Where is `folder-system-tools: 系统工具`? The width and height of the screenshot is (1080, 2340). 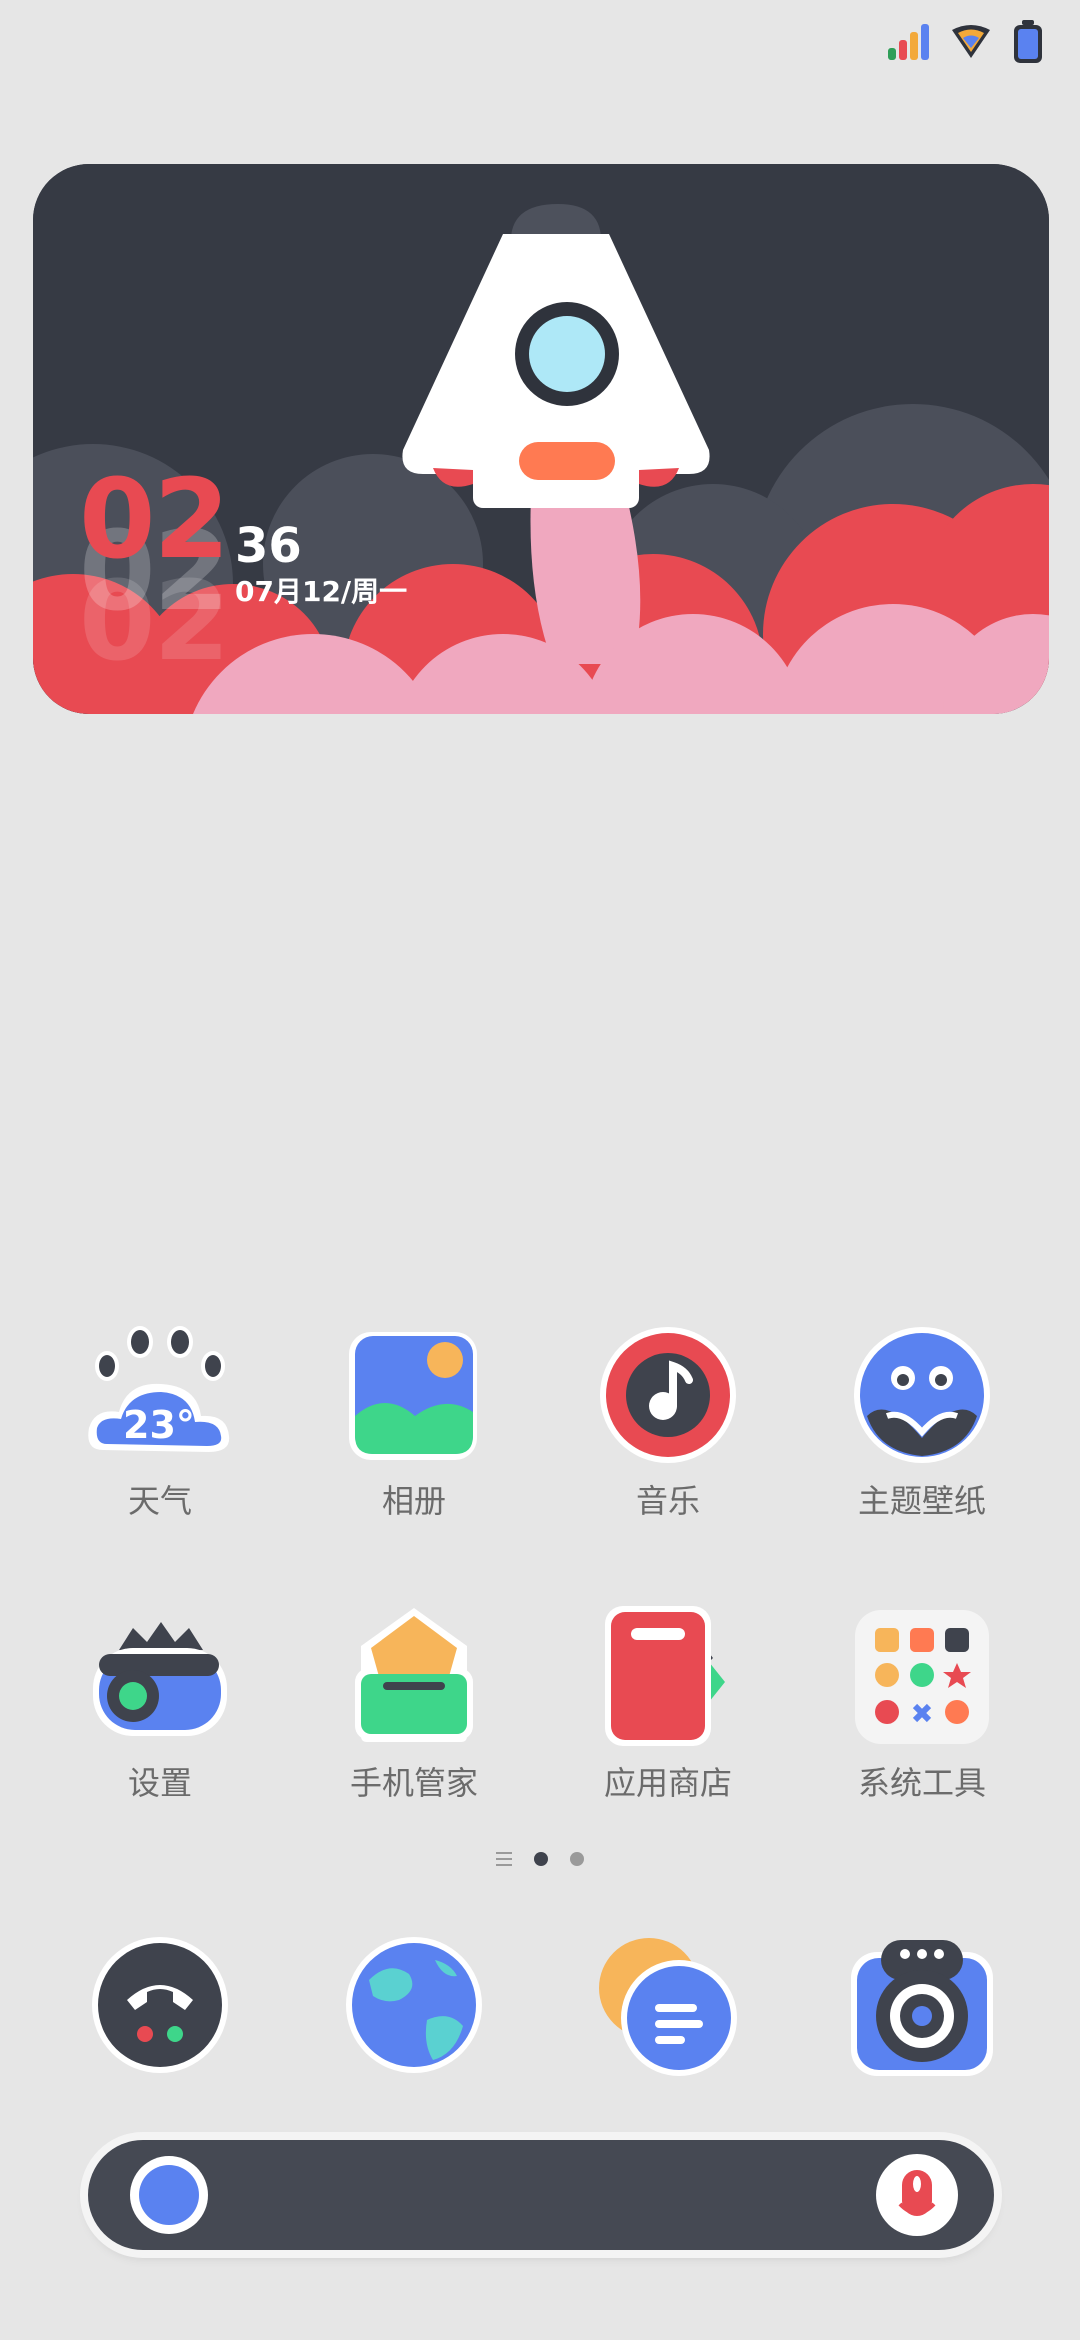
folder-system-tools: 系统工具 is located at coordinates (922, 1702).